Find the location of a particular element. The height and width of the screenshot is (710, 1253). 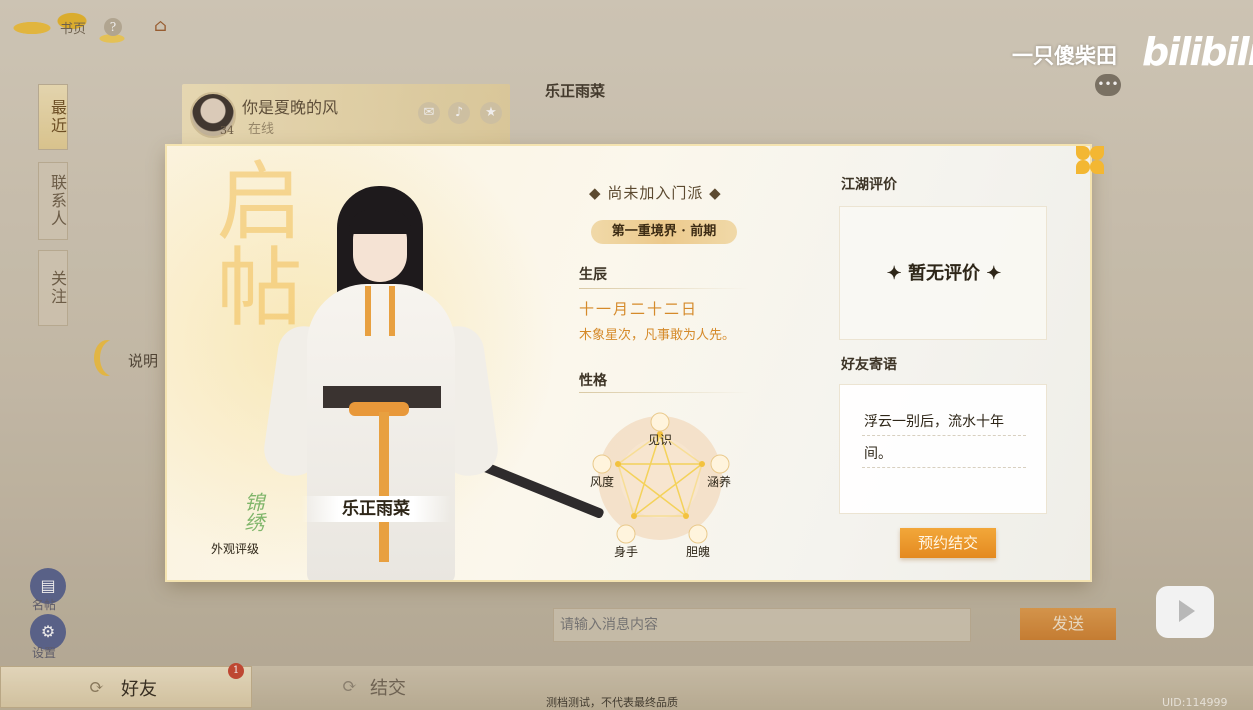

bilibili-logo: bilibili is located at coordinates (1197, 52).